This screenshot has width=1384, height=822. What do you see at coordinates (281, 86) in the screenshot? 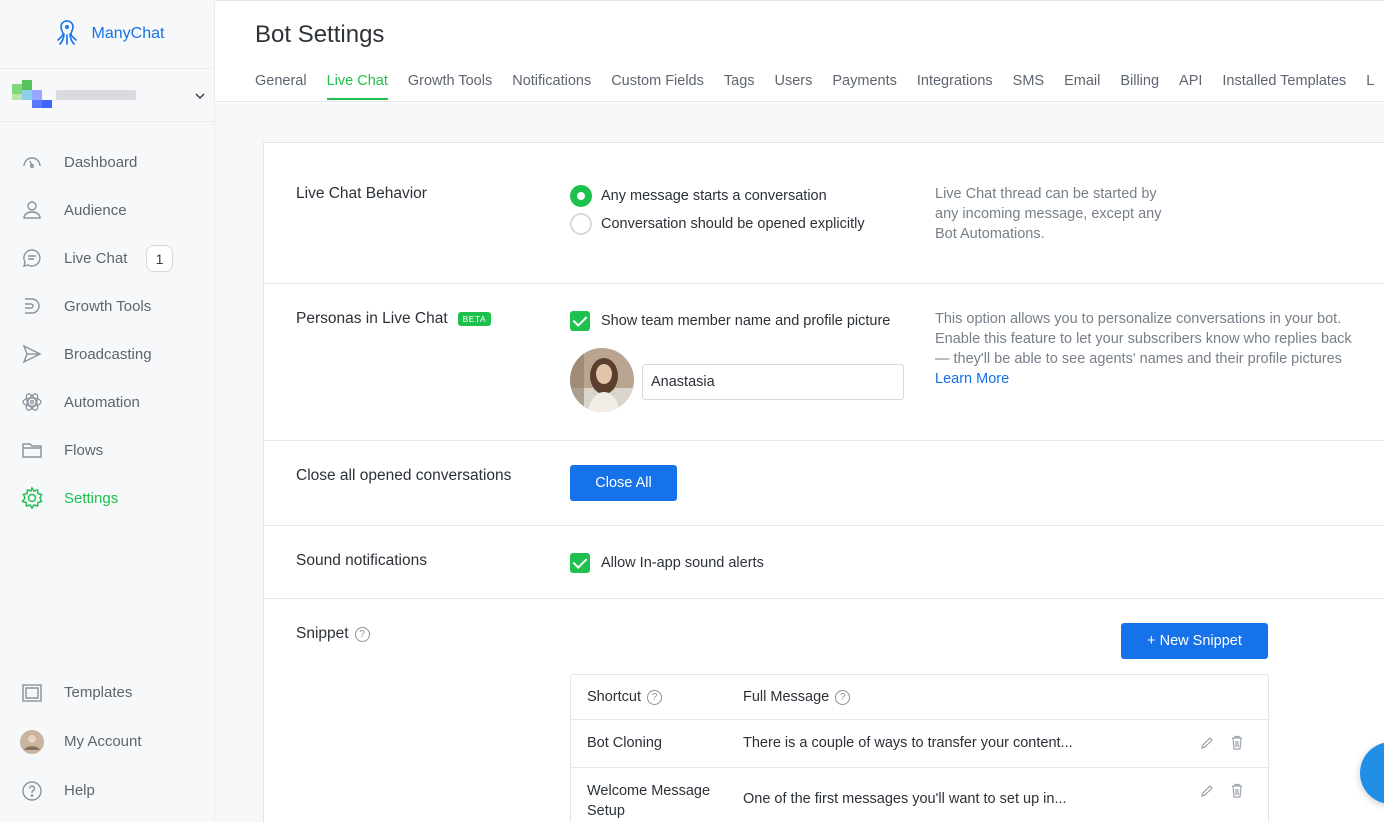
I see `tab-general: General` at bounding box center [281, 86].